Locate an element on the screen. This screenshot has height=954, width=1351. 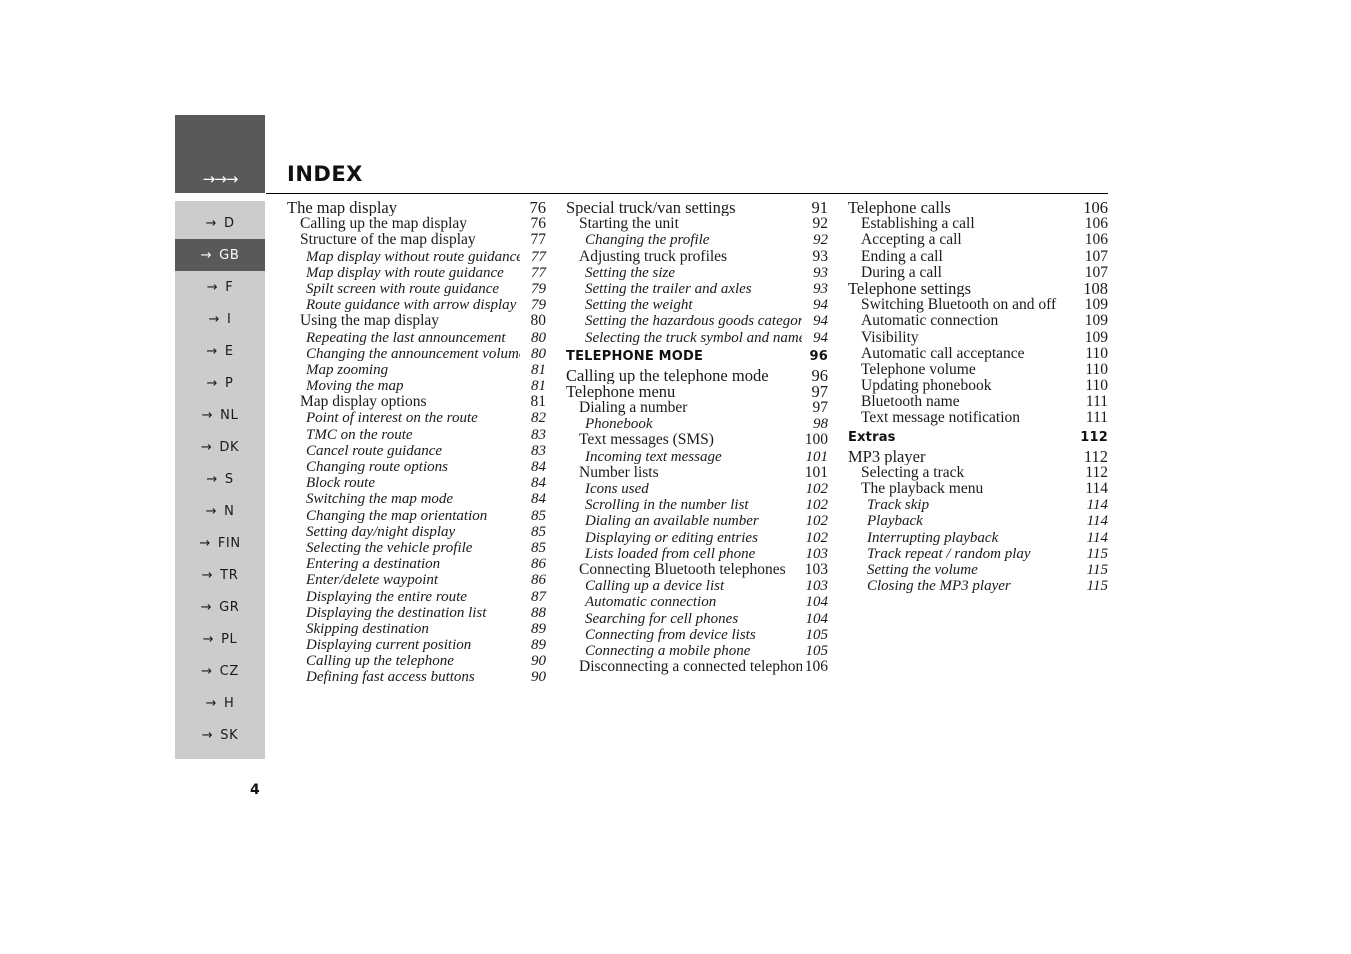
index-entry: During a call 107 is located at coordinates (978, 272).